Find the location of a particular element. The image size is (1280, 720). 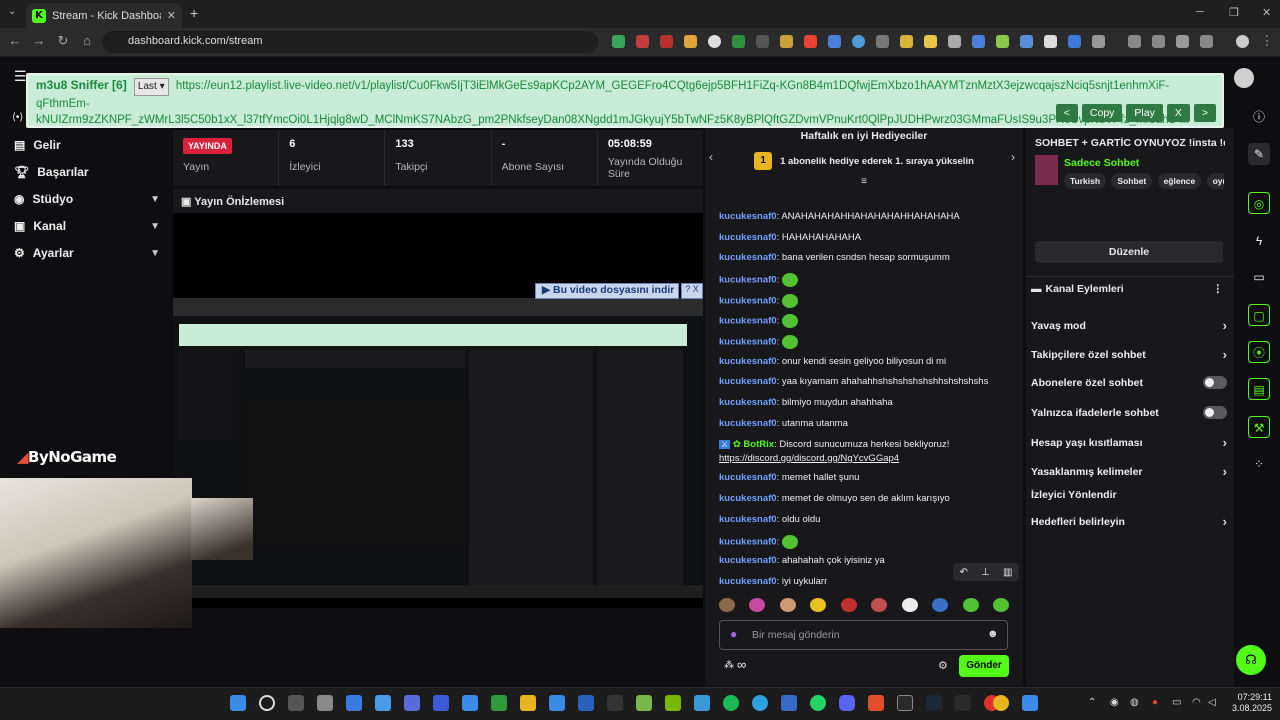

sidebar-item-ayarlar: ⚙ Ayarlar ▼ is located at coordinates (87, 253).